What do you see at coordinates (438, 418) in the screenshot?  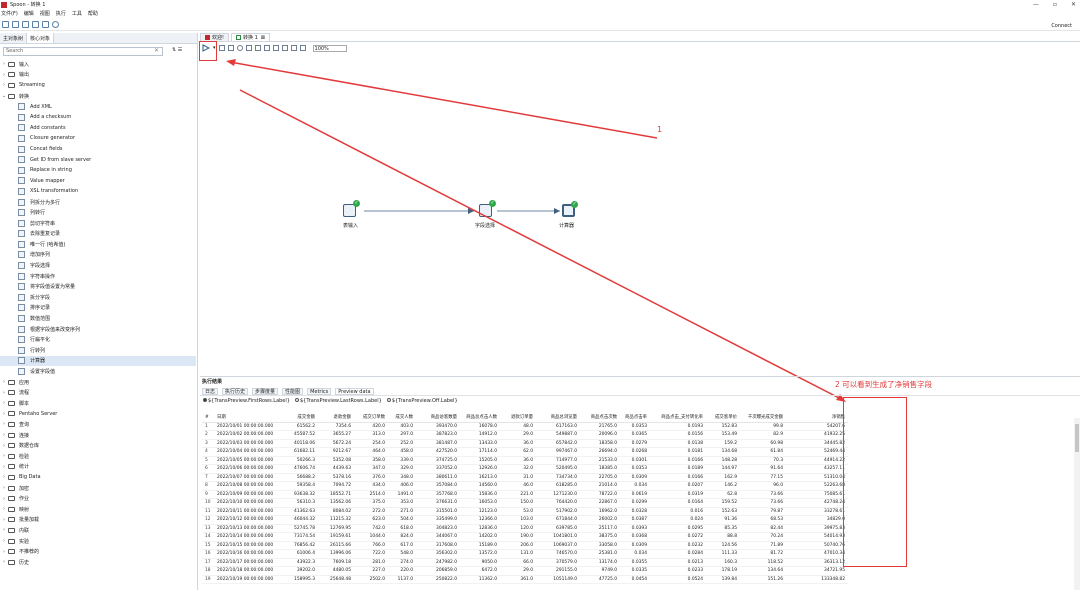 I see `column-header: 商品访客数量` at bounding box center [438, 418].